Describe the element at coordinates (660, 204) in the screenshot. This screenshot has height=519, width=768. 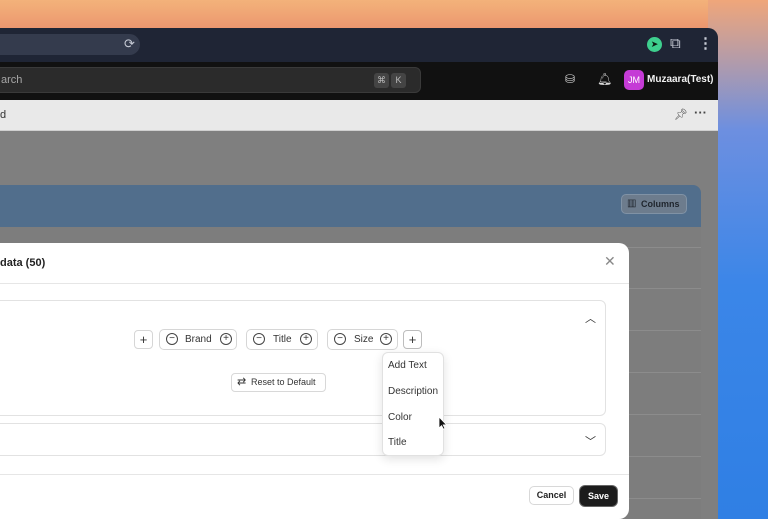
I see `columns-label: Columns` at that location.